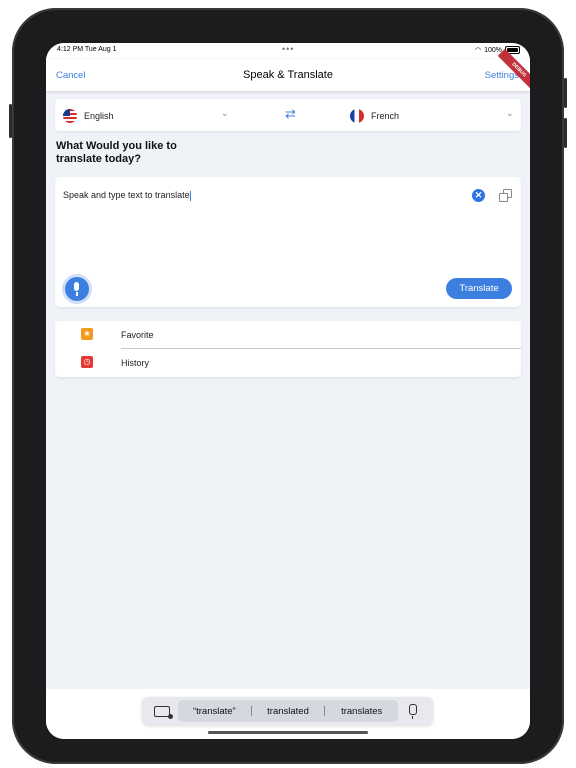 This screenshot has width=576, height=768. What do you see at coordinates (99, 116) in the screenshot?
I see `source-language-label: English` at bounding box center [99, 116].